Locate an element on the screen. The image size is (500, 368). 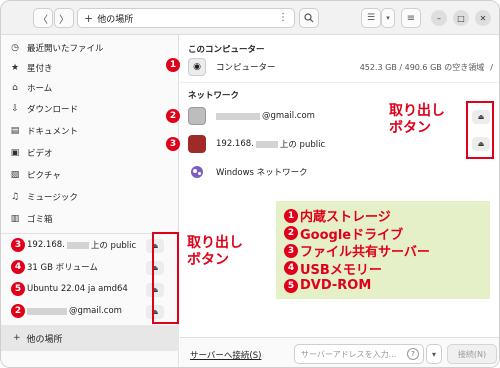
legend-number: 1 is located at coordinates (291, 215).